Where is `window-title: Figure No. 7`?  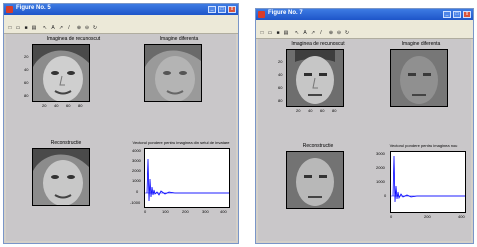 window-title: Figure No. 7 is located at coordinates (285, 13).